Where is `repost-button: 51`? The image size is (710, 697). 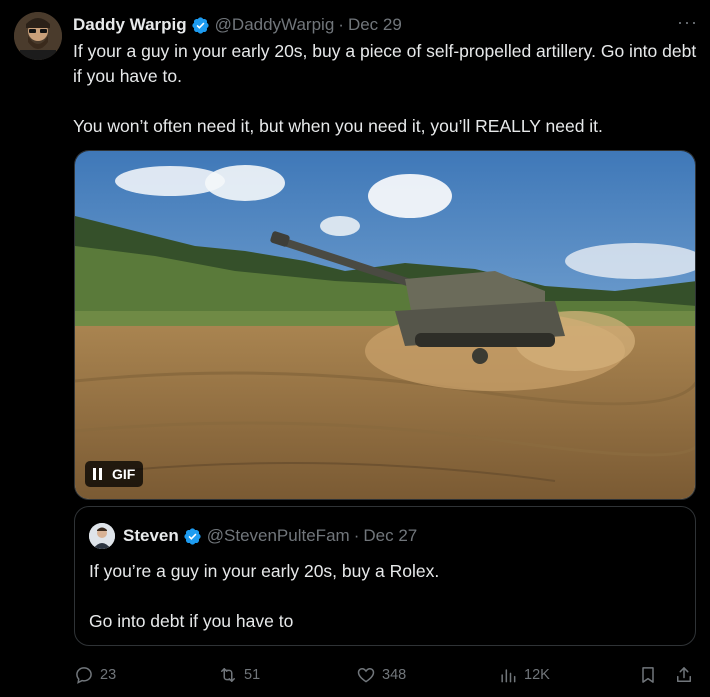
repost-button: 51 is located at coordinates (239, 675).